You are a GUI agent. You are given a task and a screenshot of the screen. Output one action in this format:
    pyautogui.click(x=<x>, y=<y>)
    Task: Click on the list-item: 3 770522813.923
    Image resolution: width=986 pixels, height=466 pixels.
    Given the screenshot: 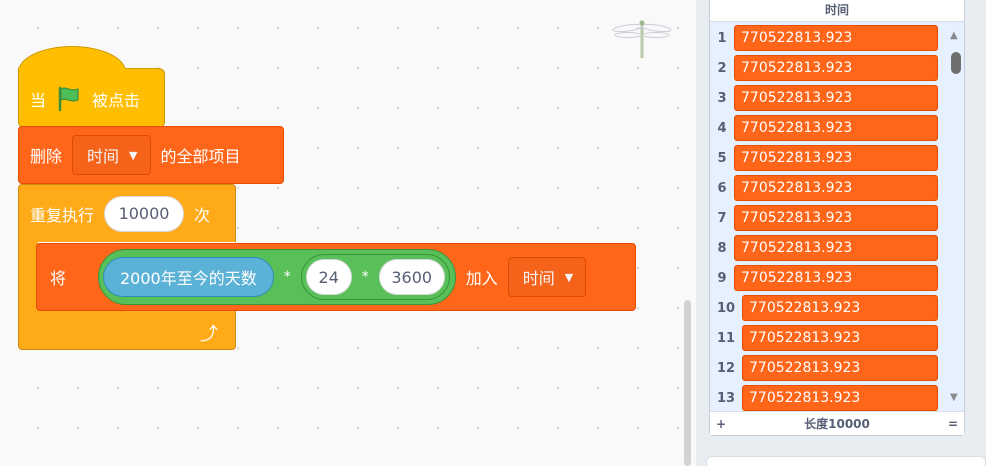 What is the action you would take?
    pyautogui.click(x=824, y=98)
    